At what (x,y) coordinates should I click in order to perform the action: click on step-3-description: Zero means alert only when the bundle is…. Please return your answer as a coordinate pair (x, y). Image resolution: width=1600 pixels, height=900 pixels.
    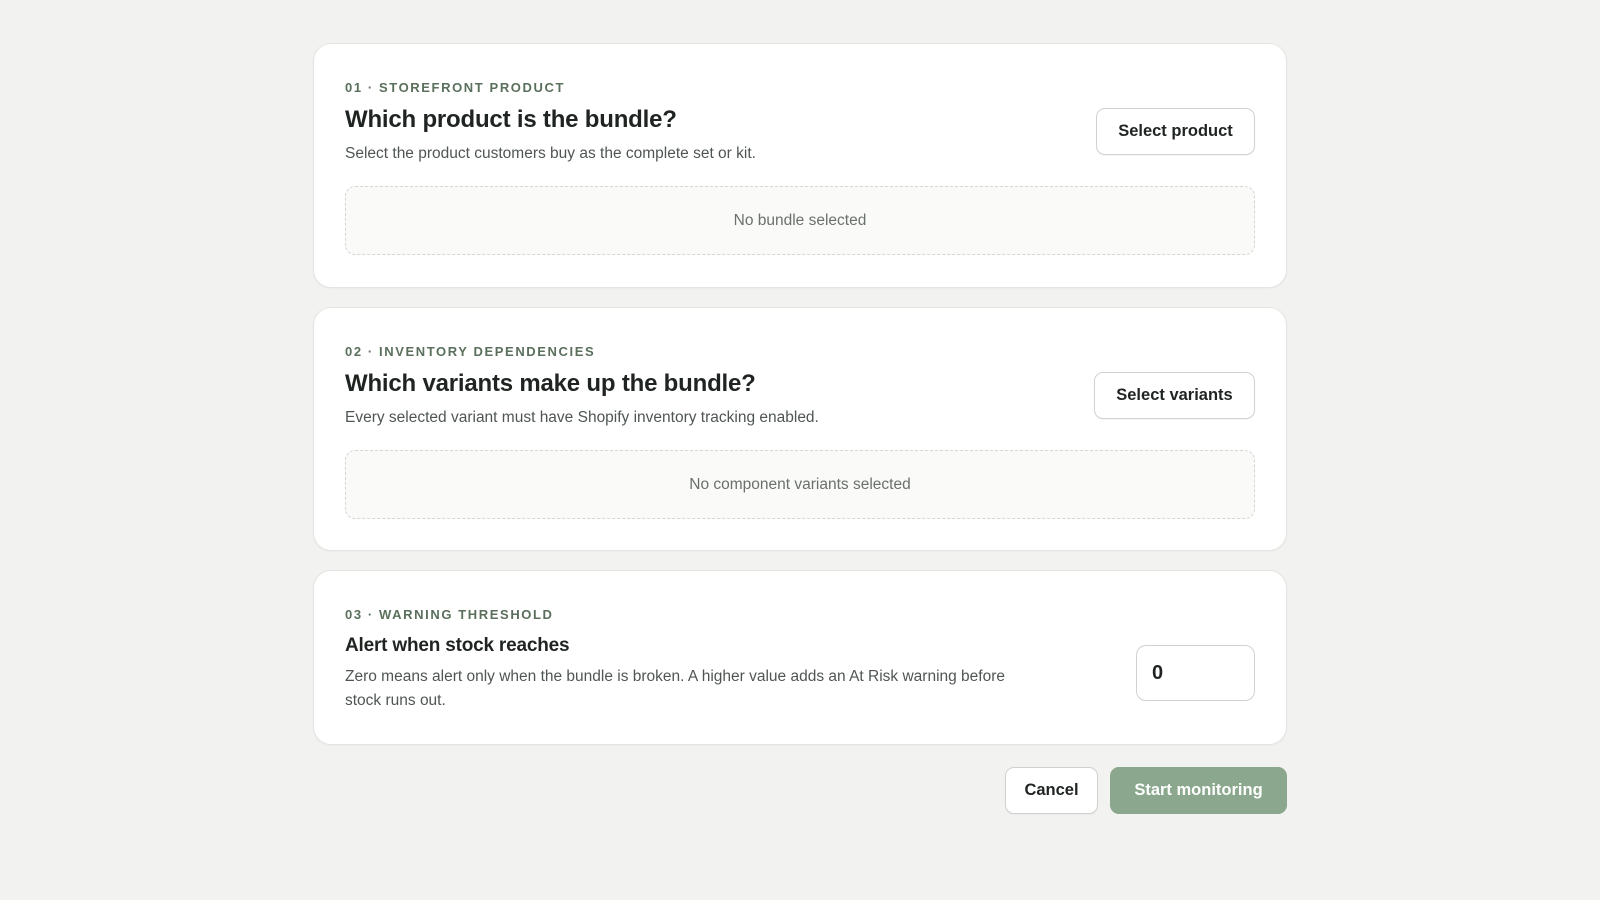
    Looking at the image, I should click on (675, 688).